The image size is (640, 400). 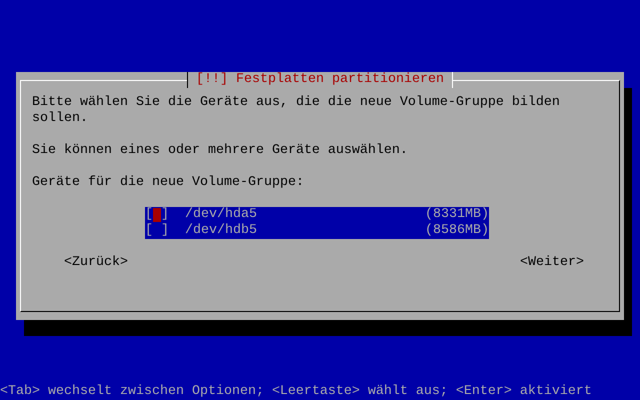 I want to click on instruction-text: Bitte wählen Sie die Geräte aus, die die neue Volume-Gruppe bilden sollen., so click(x=296, y=111).